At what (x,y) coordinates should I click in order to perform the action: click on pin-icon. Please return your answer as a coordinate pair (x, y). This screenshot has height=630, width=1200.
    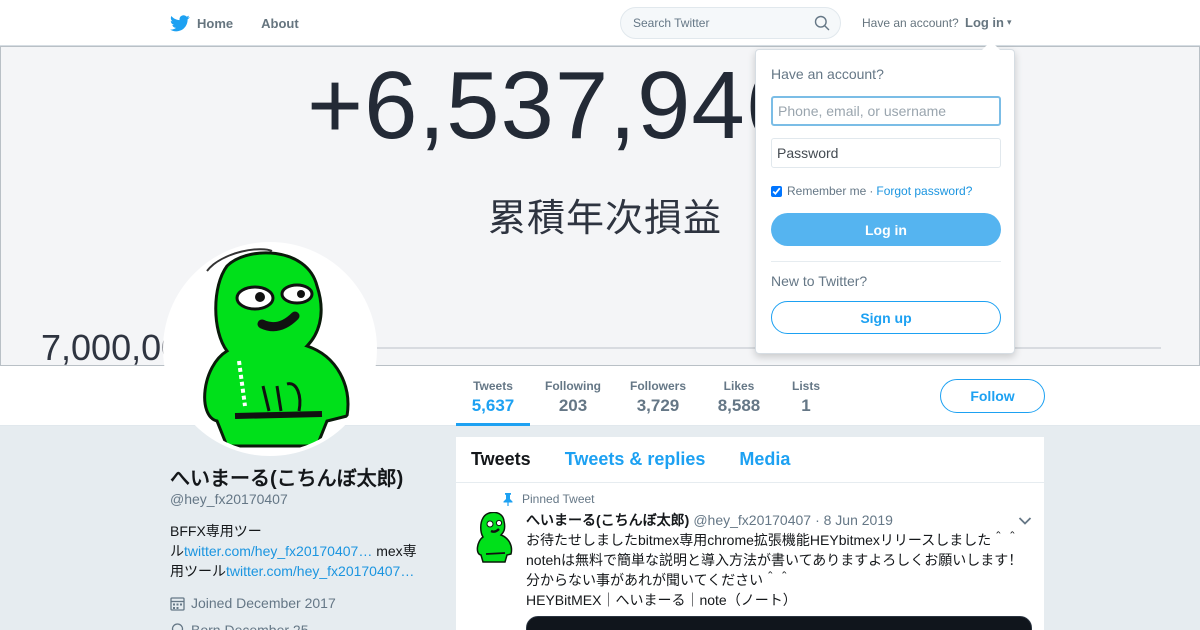
    Looking at the image, I should click on (508, 499).